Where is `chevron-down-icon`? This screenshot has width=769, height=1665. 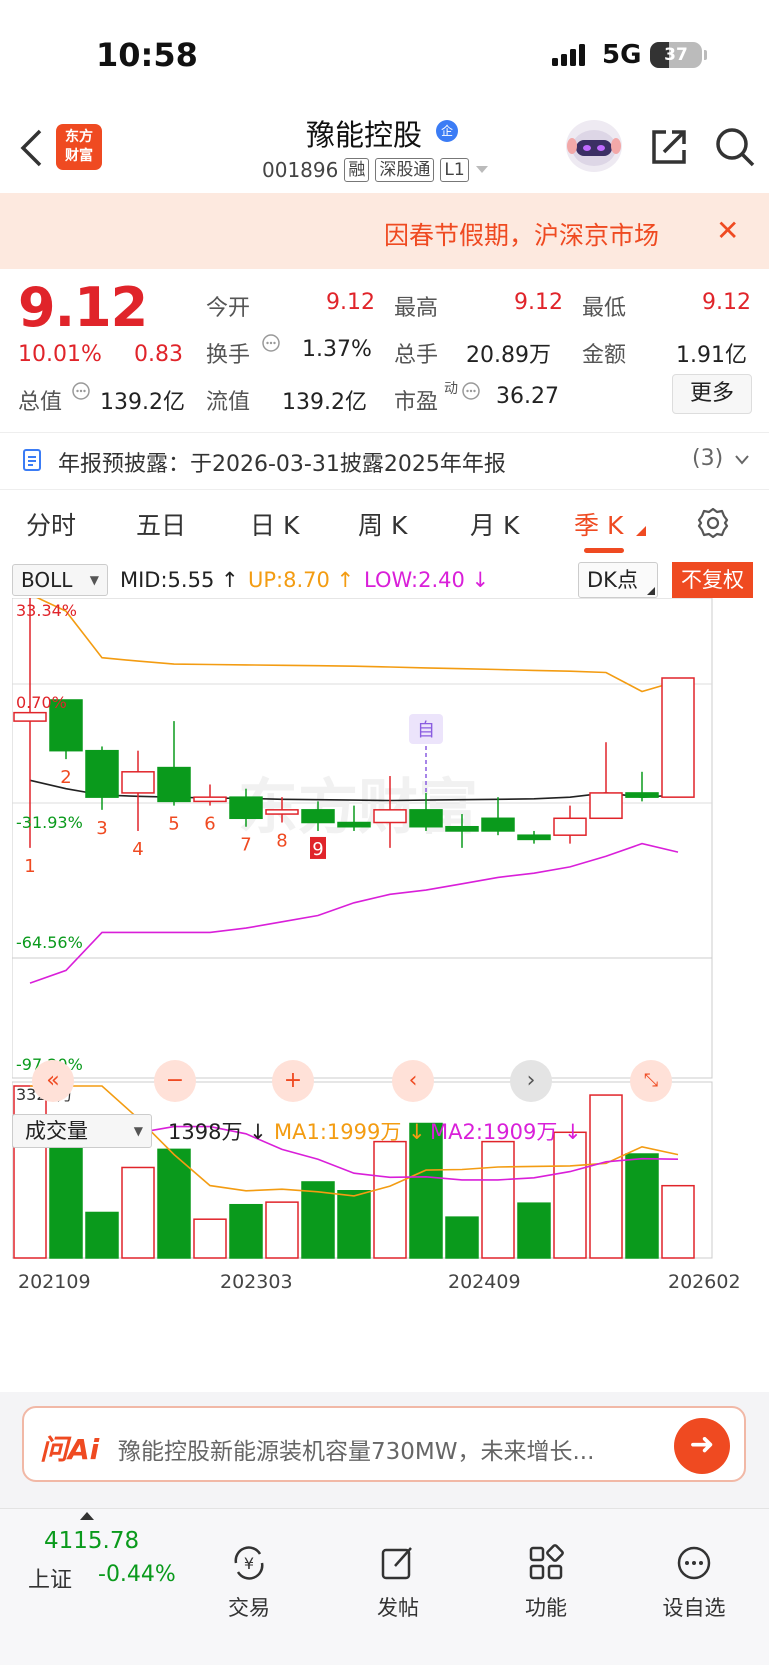 chevron-down-icon is located at coordinates (742, 460).